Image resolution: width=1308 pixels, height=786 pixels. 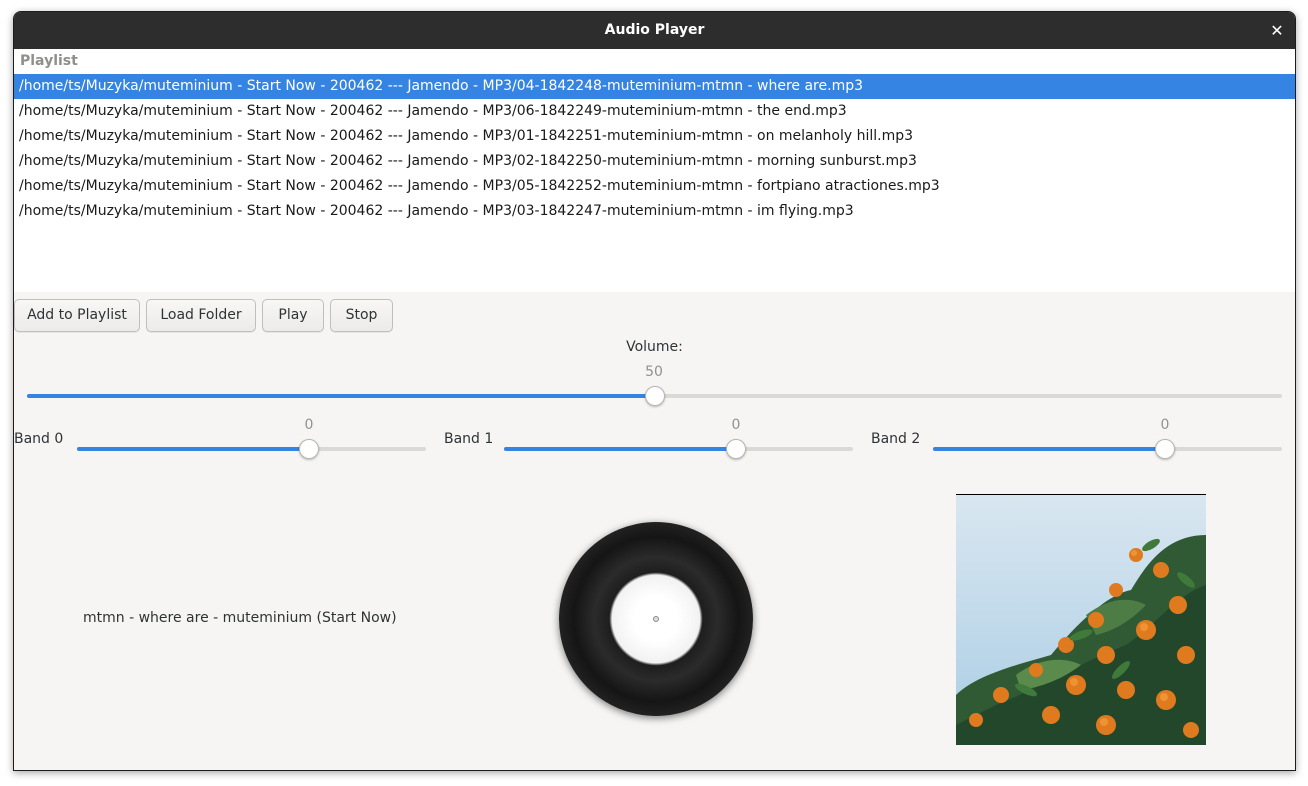 What do you see at coordinates (193, 449) in the screenshot?
I see `band-0-slider-fill` at bounding box center [193, 449].